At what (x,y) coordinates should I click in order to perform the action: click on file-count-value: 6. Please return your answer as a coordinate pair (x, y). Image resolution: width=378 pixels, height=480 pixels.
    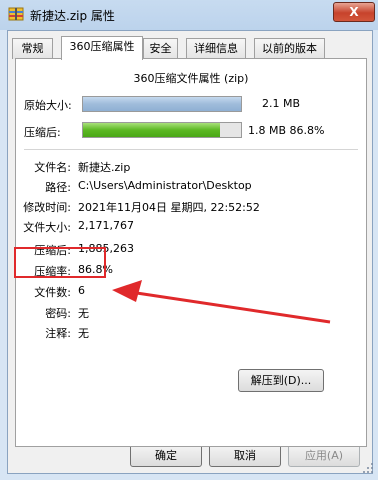
    Looking at the image, I should click on (81, 290).